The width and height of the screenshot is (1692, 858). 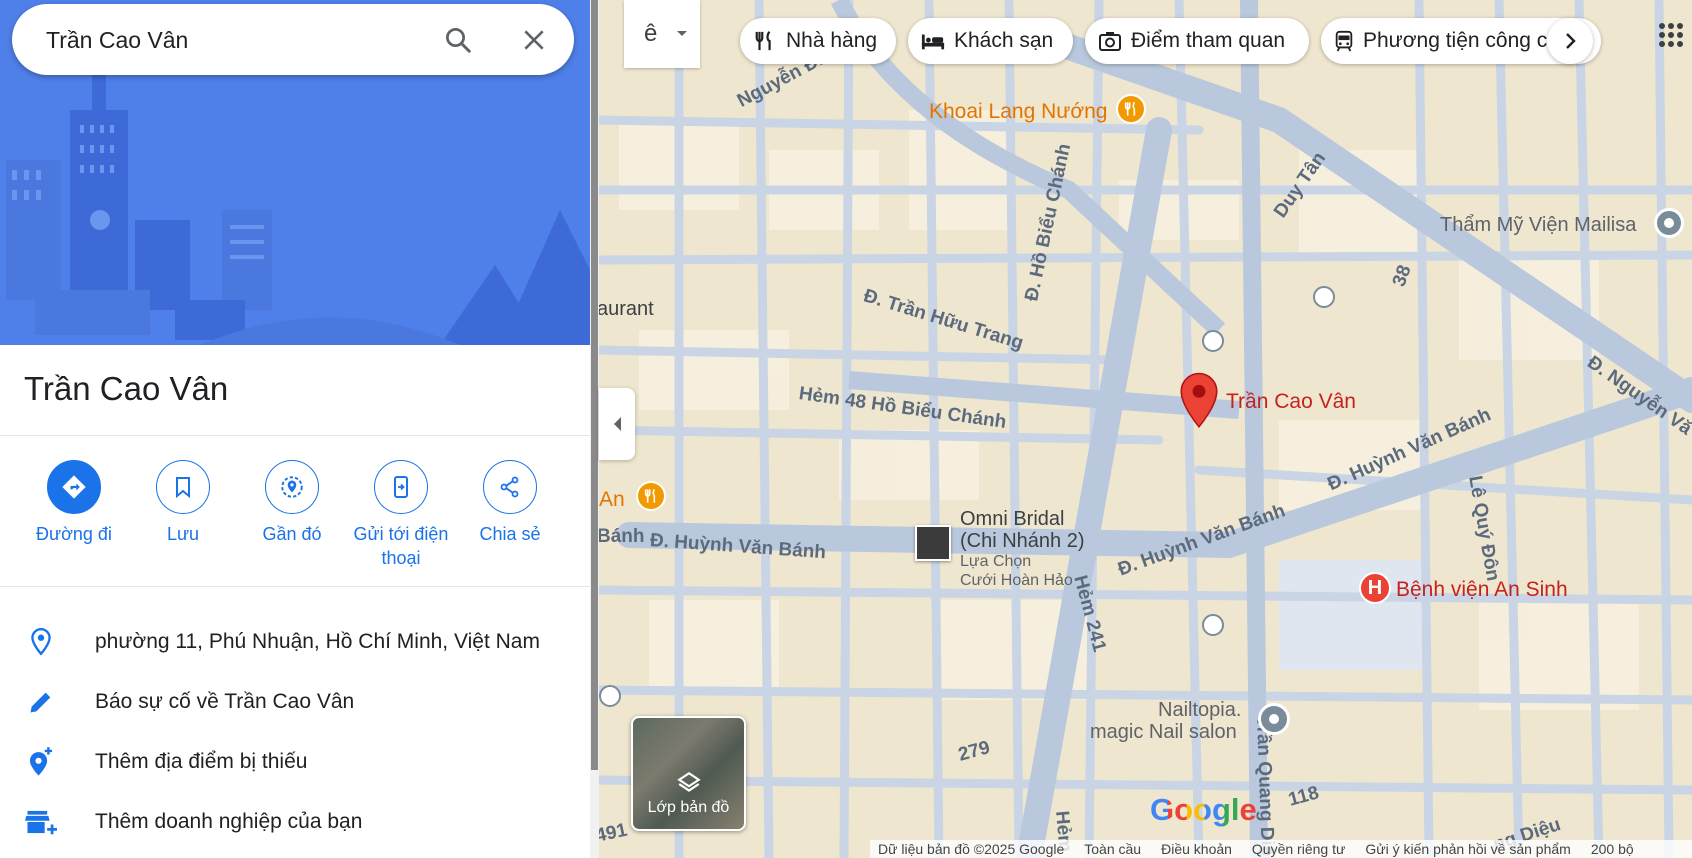 What do you see at coordinates (229, 821) in the screenshot?
I see `add-business-text: Thêm doanh nghiệp của bạn` at bounding box center [229, 821].